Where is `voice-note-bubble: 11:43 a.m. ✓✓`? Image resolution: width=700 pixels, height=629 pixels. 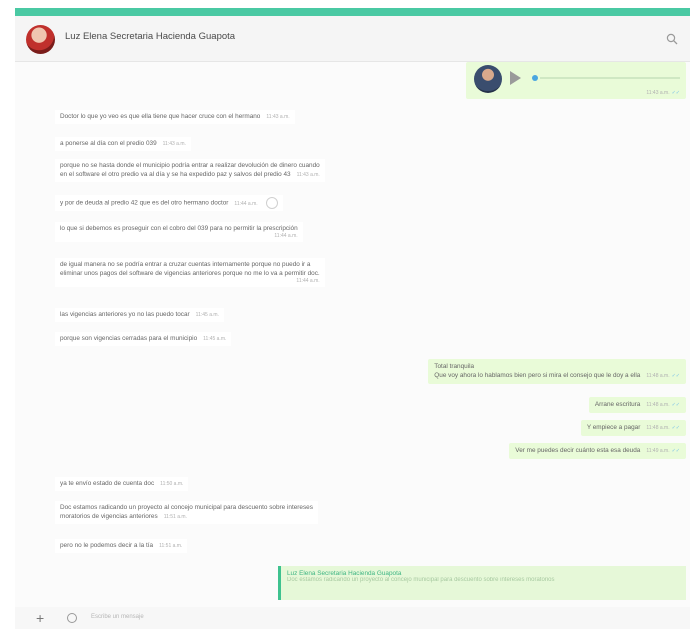
voice-note-bubble: 11:43 a.m. ✓✓ is located at coordinates (576, 80).